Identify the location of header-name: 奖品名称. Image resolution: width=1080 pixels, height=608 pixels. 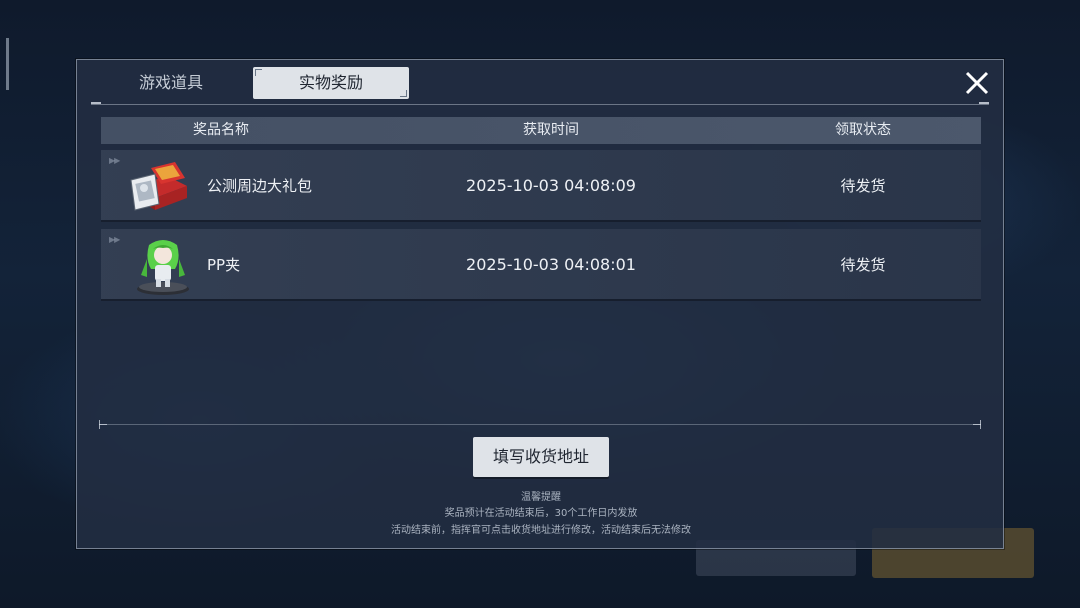
(221, 130).